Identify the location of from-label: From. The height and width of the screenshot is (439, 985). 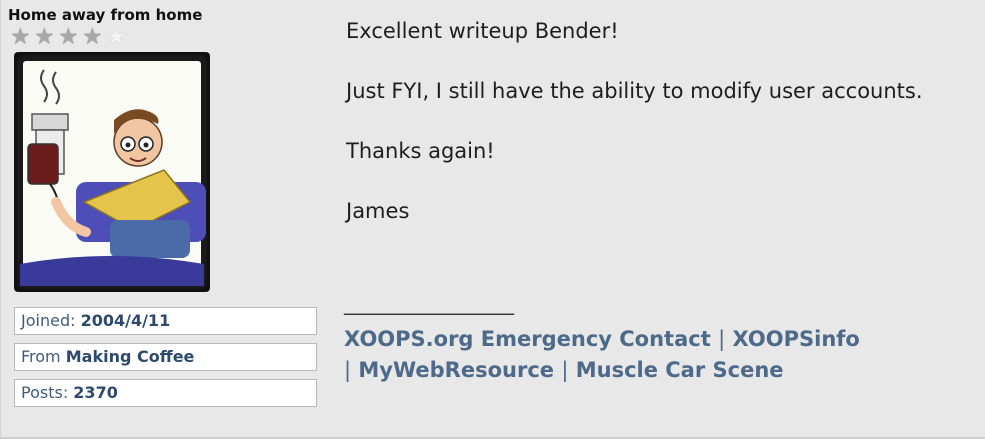
(41, 356).